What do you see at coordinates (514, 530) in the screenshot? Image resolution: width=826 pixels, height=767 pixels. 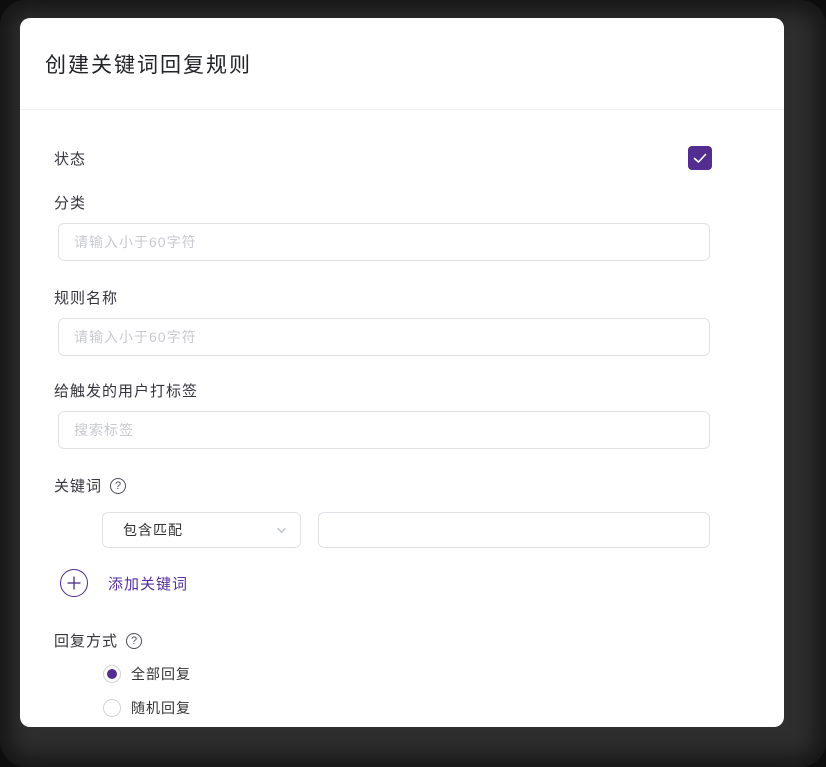 I see `keyword-value-input` at bounding box center [514, 530].